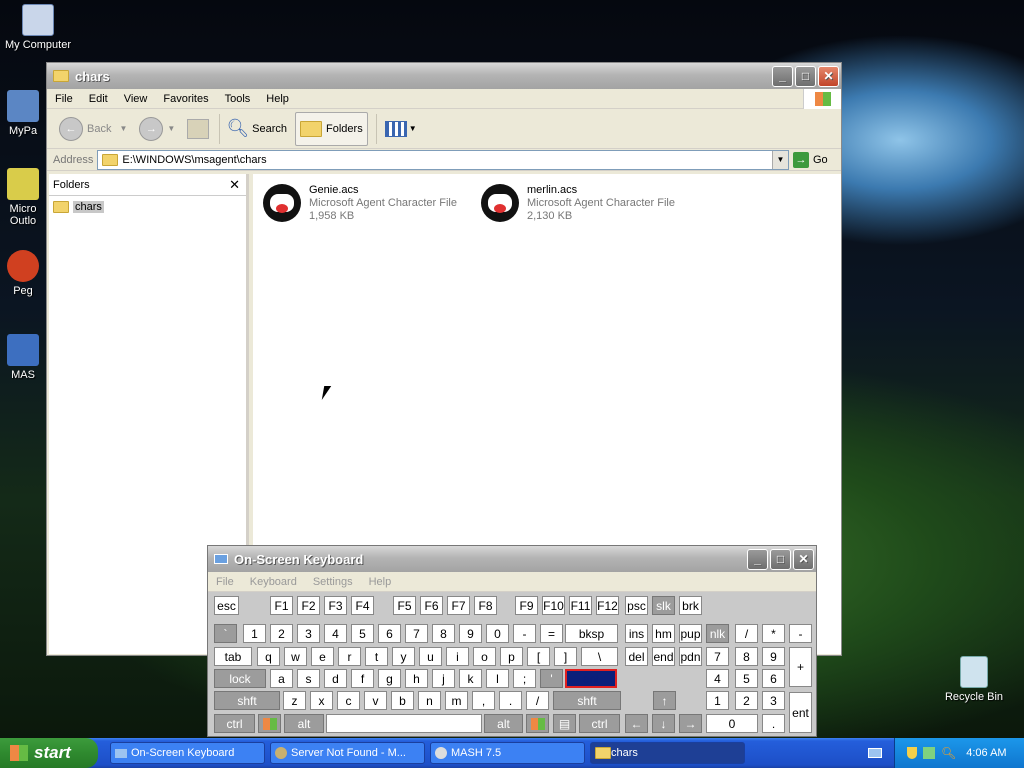  Describe the element at coordinates (273, 582) in the screenshot. I see `menu-keyboard: Keyboard` at that location.